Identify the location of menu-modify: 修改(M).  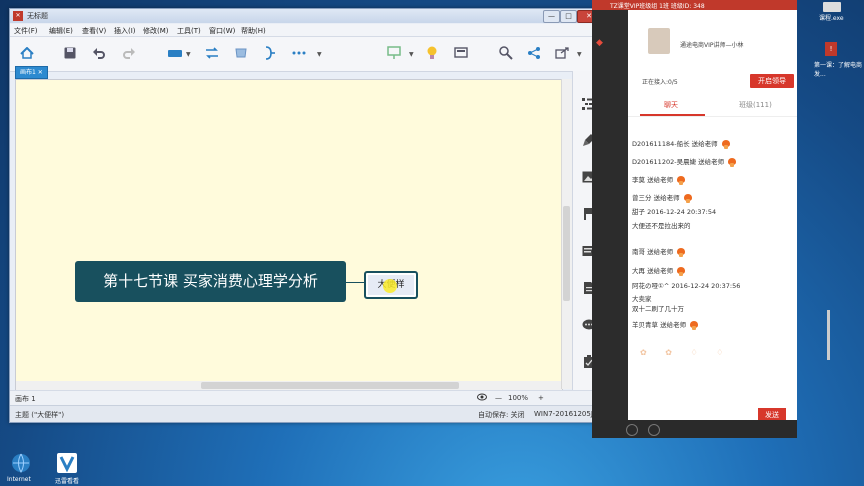
(156, 31).